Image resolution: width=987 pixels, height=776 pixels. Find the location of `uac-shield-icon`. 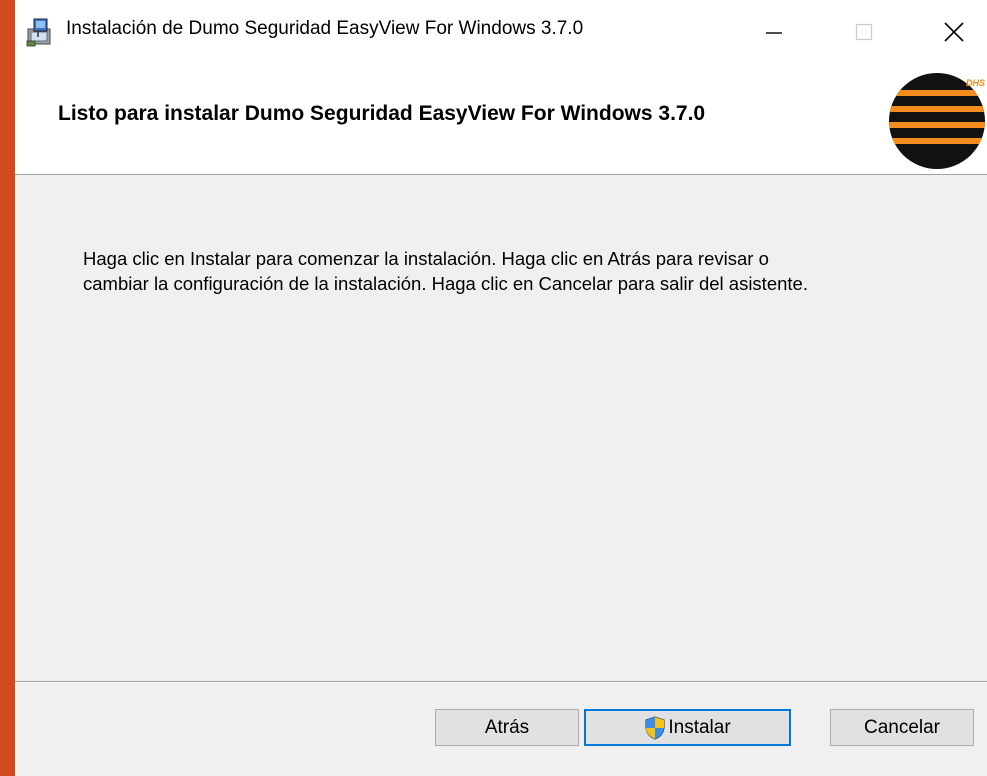

uac-shield-icon is located at coordinates (655, 727).